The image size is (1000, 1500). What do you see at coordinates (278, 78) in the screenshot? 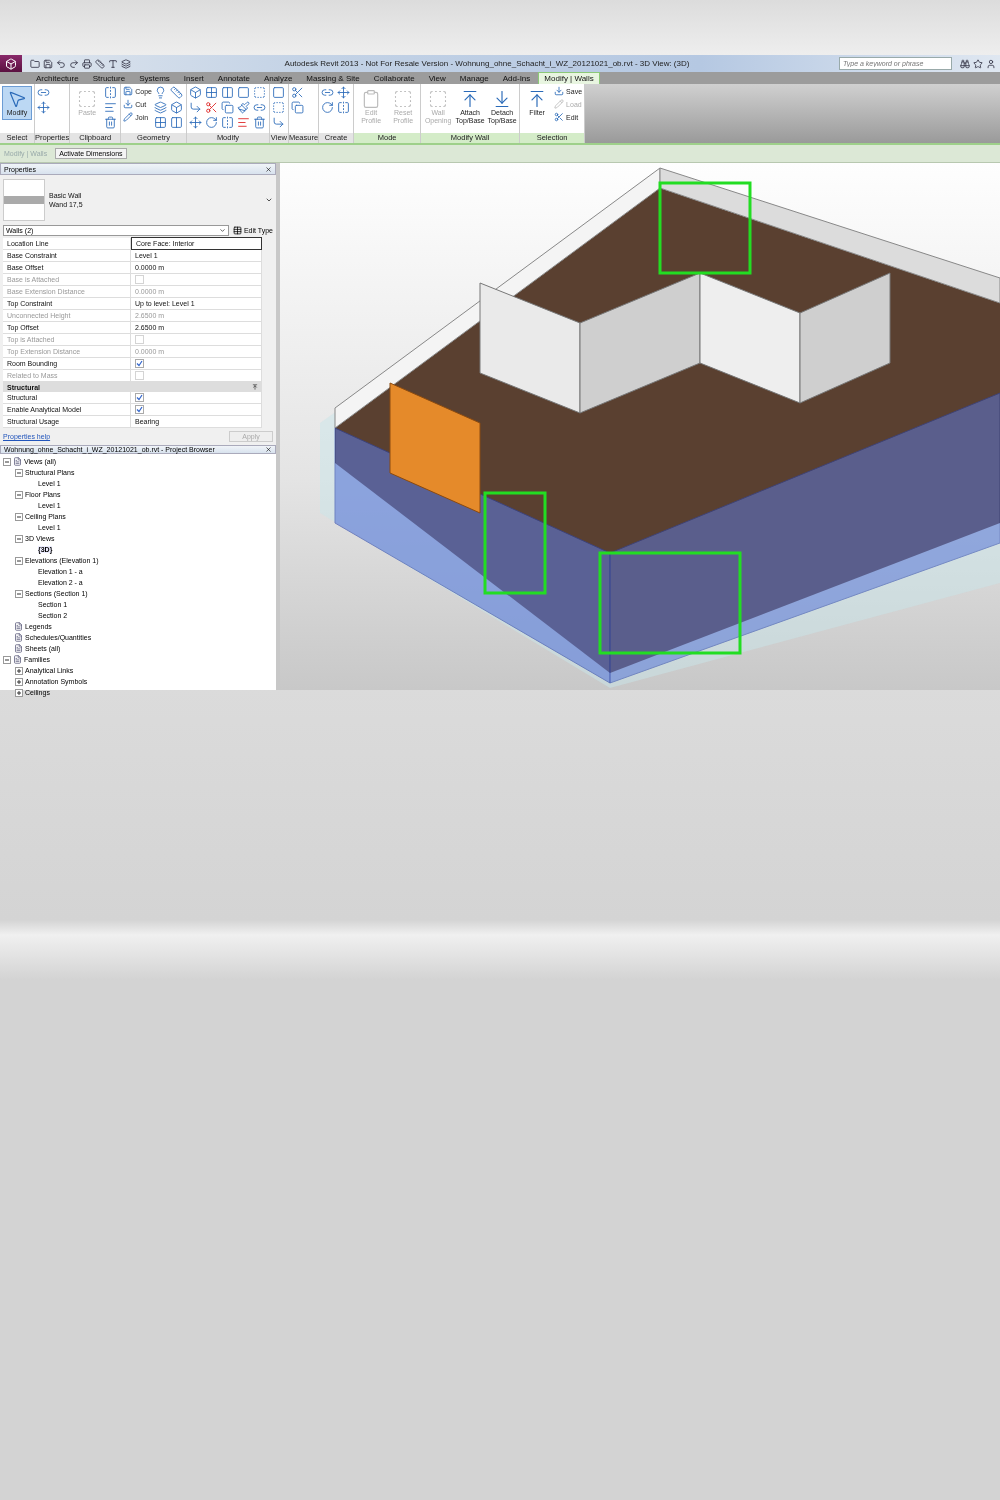
I see `ribbon-tab: Analyze` at bounding box center [278, 78].